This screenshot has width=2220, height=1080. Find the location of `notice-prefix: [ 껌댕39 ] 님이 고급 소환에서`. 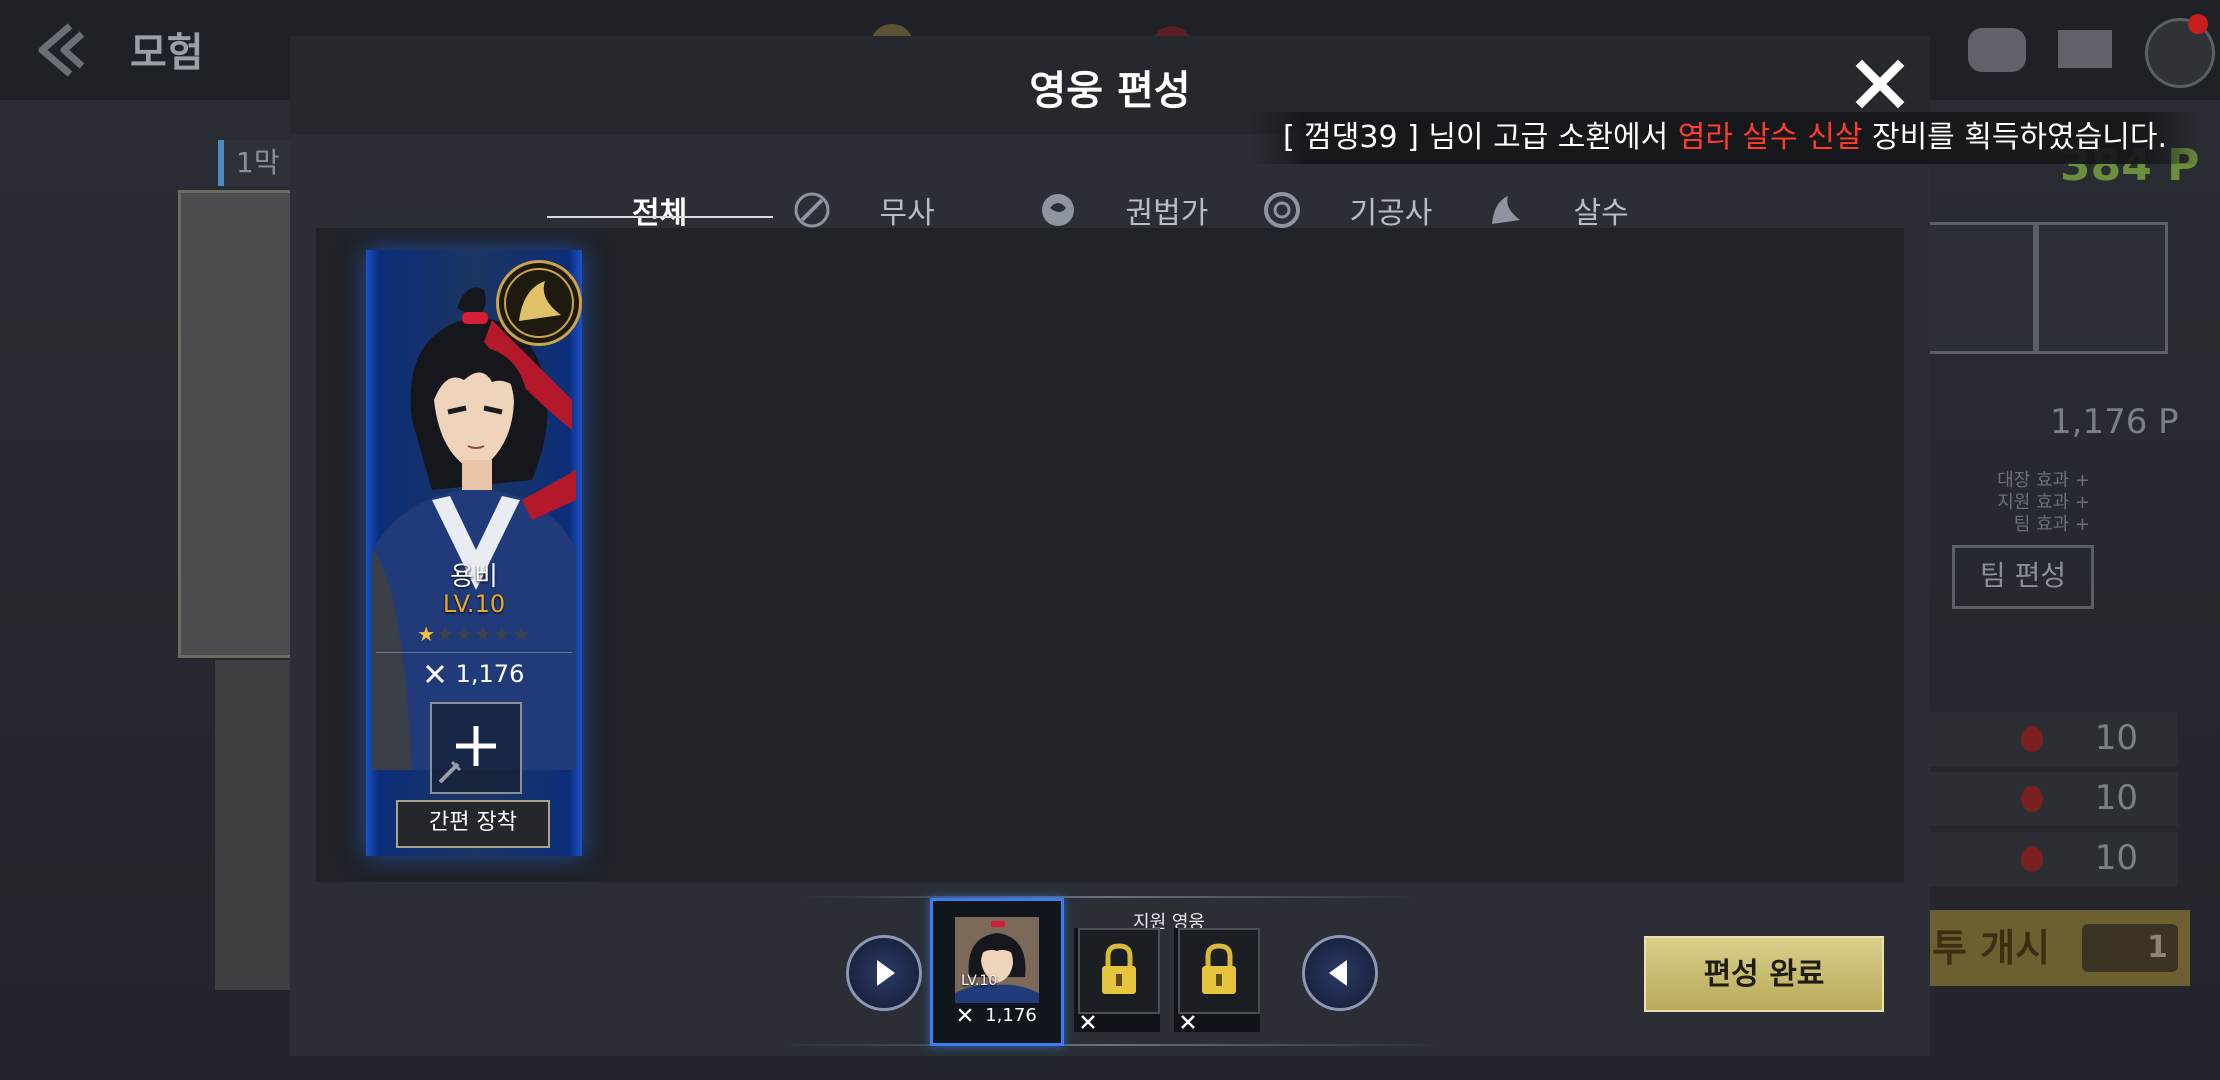

notice-prefix: [ 껌댕39 ] 님이 고급 소환에서 is located at coordinates (1480, 137).